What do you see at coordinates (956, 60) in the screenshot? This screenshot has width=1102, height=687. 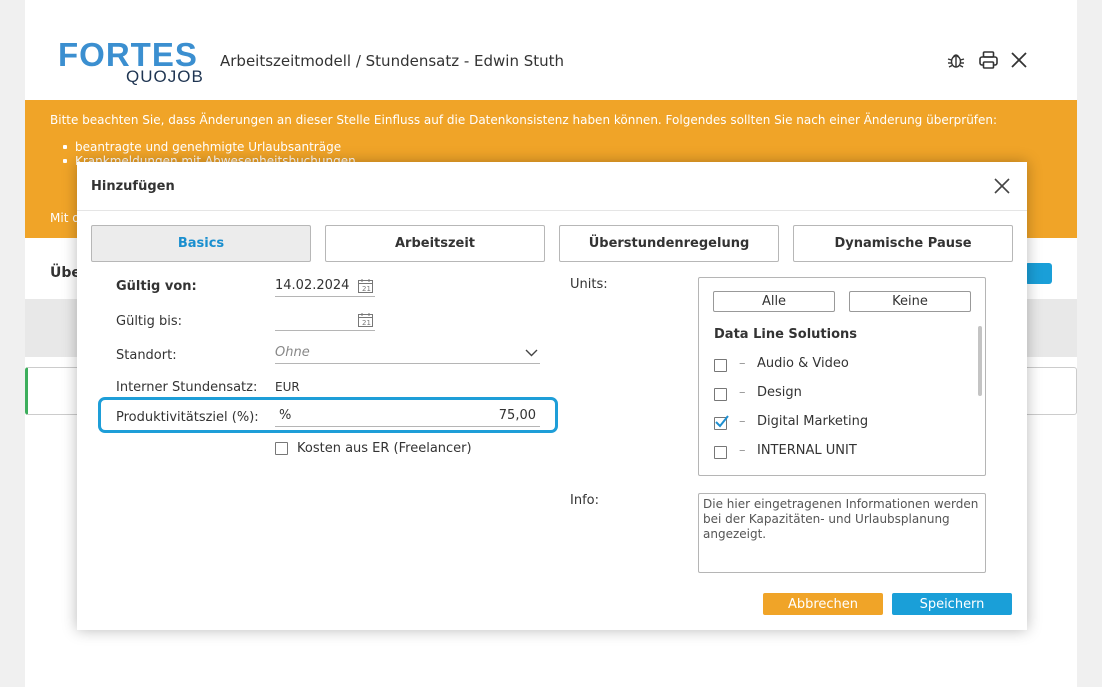 I see `bug-icon` at bounding box center [956, 60].